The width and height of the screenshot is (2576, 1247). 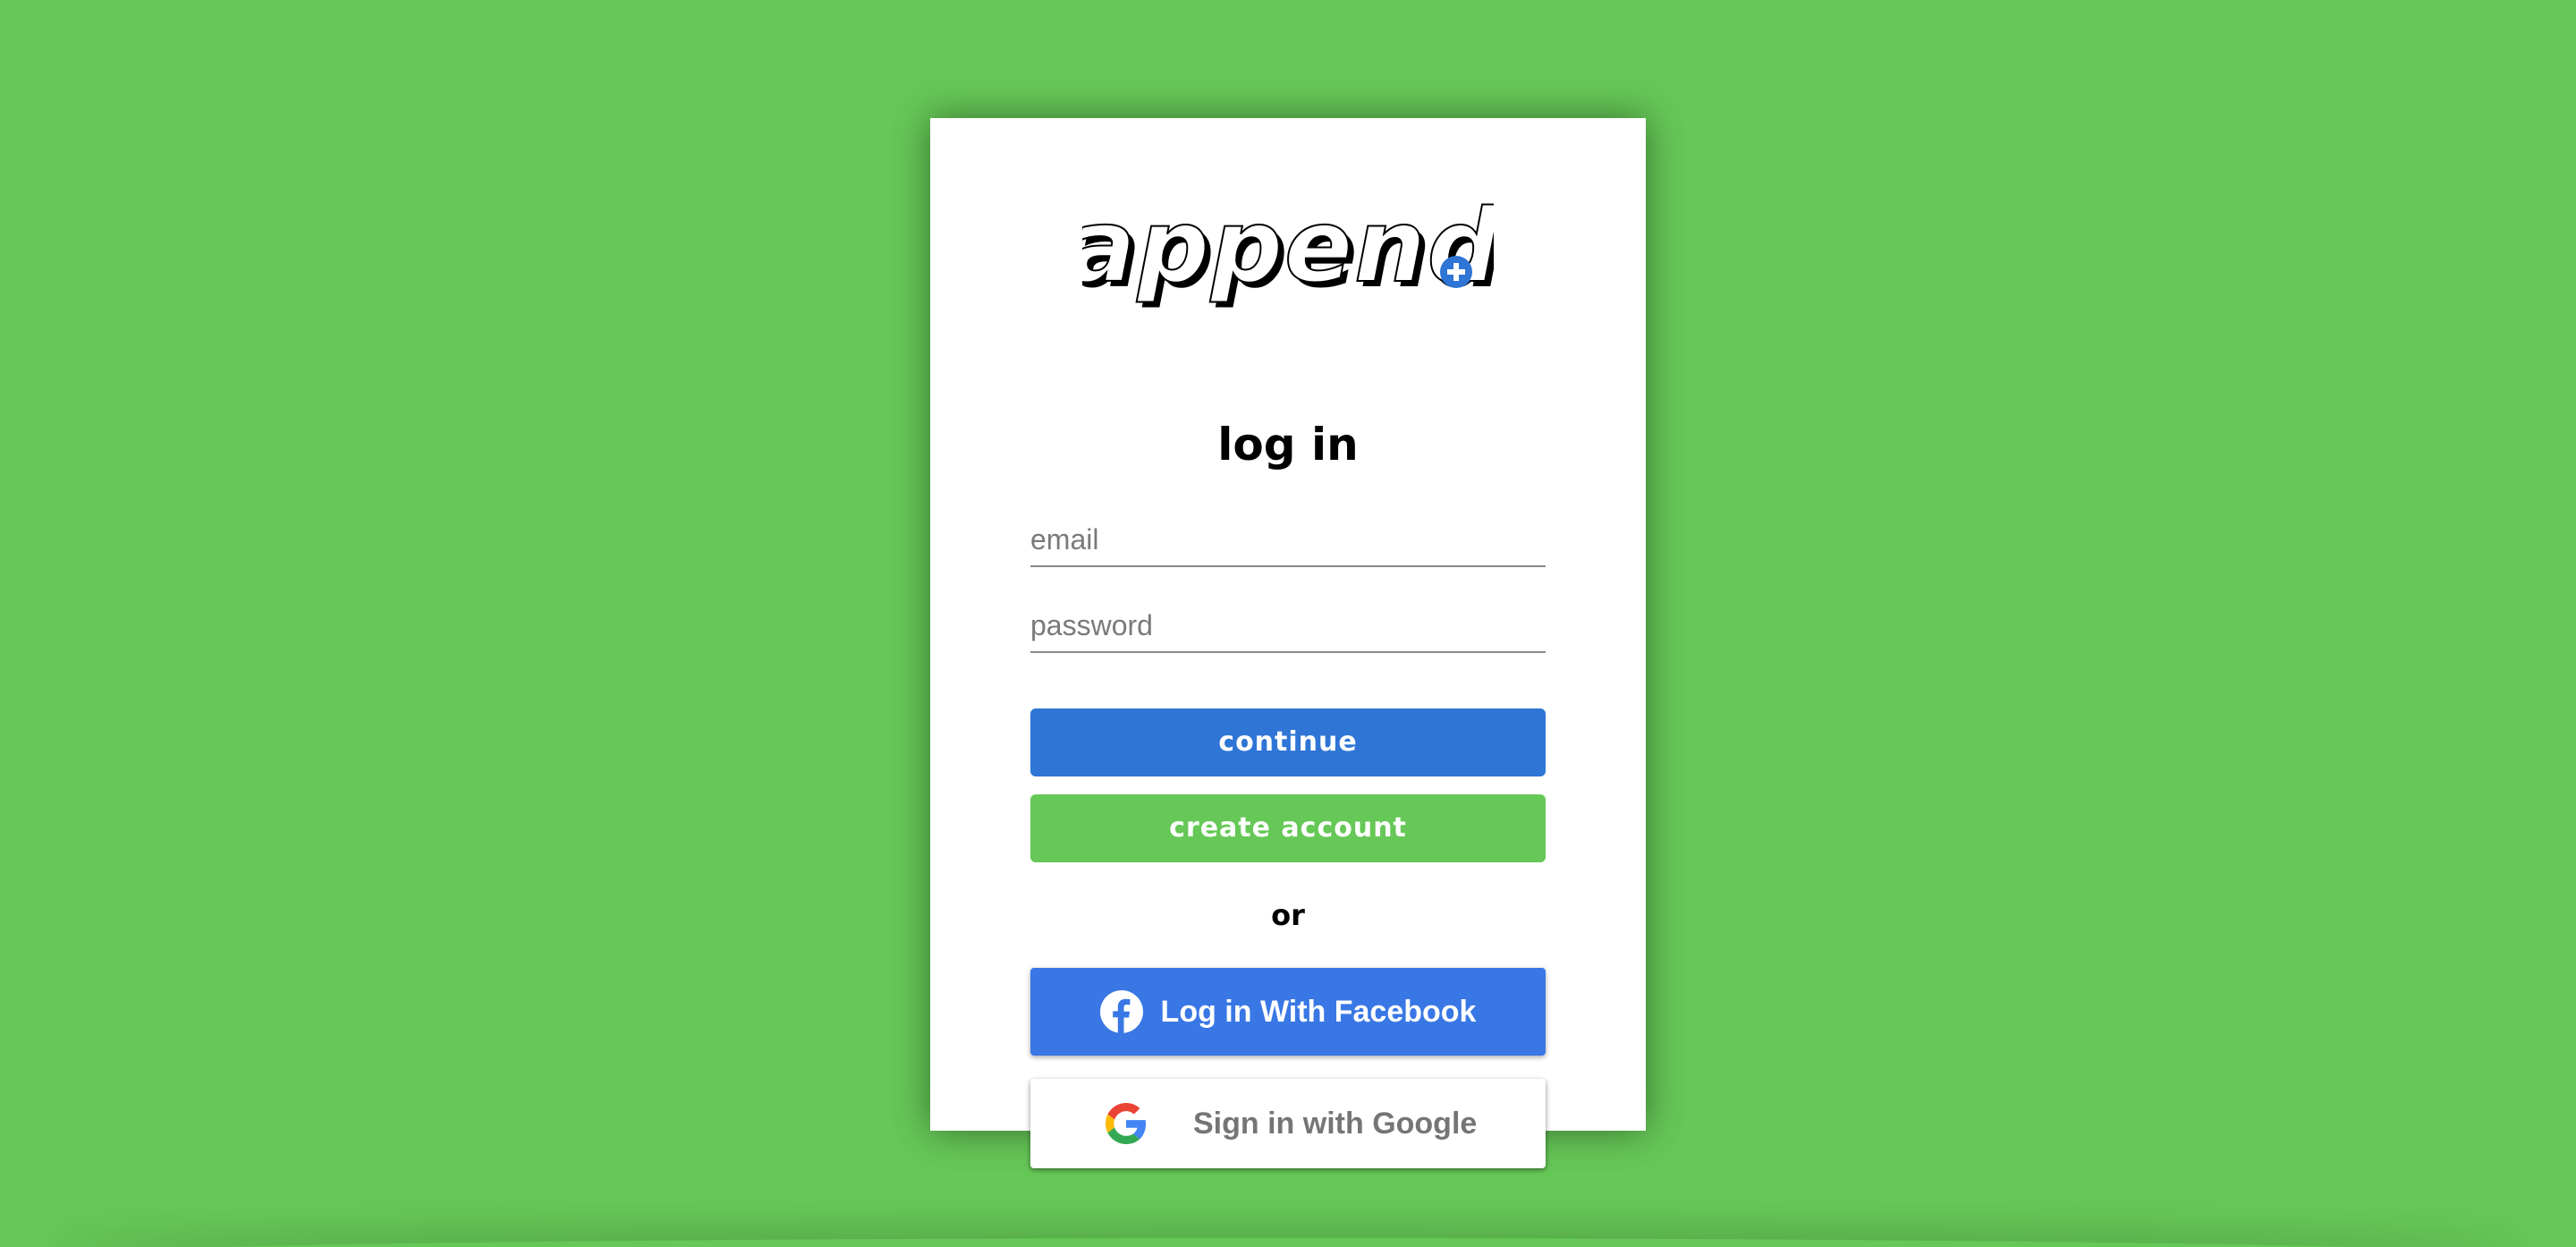 I want to click on google-login-button: Sign in with Google, so click(x=1288, y=1123).